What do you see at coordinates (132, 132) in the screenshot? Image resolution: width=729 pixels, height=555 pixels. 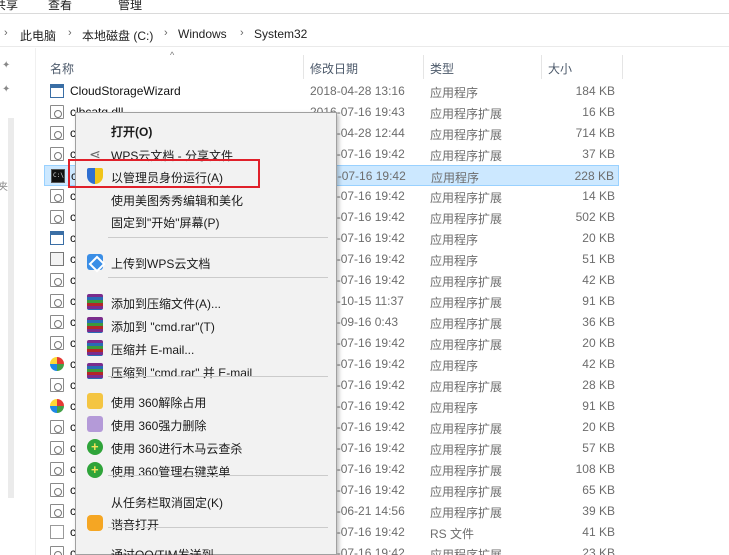 I see `menu-item-label: 打开(O)` at bounding box center [132, 132].